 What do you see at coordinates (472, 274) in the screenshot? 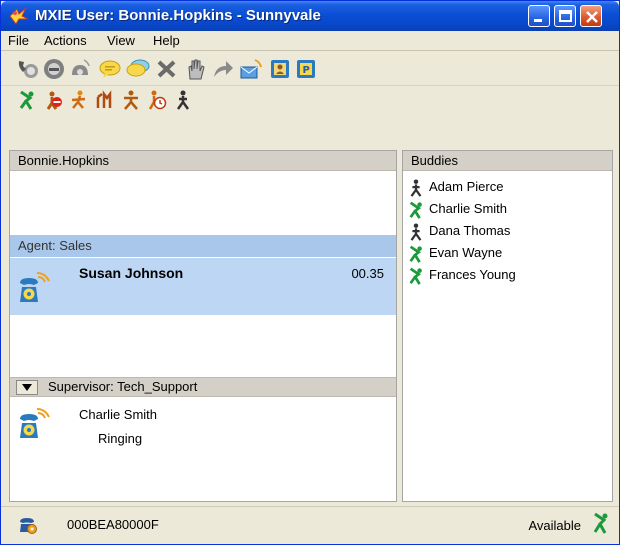
I see `buddy-name: Frances Young` at bounding box center [472, 274].